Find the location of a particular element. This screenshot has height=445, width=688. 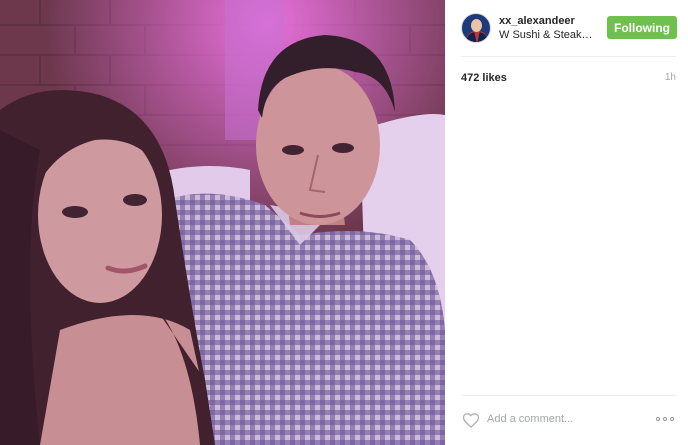

post-time: 1h is located at coordinates (670, 77).